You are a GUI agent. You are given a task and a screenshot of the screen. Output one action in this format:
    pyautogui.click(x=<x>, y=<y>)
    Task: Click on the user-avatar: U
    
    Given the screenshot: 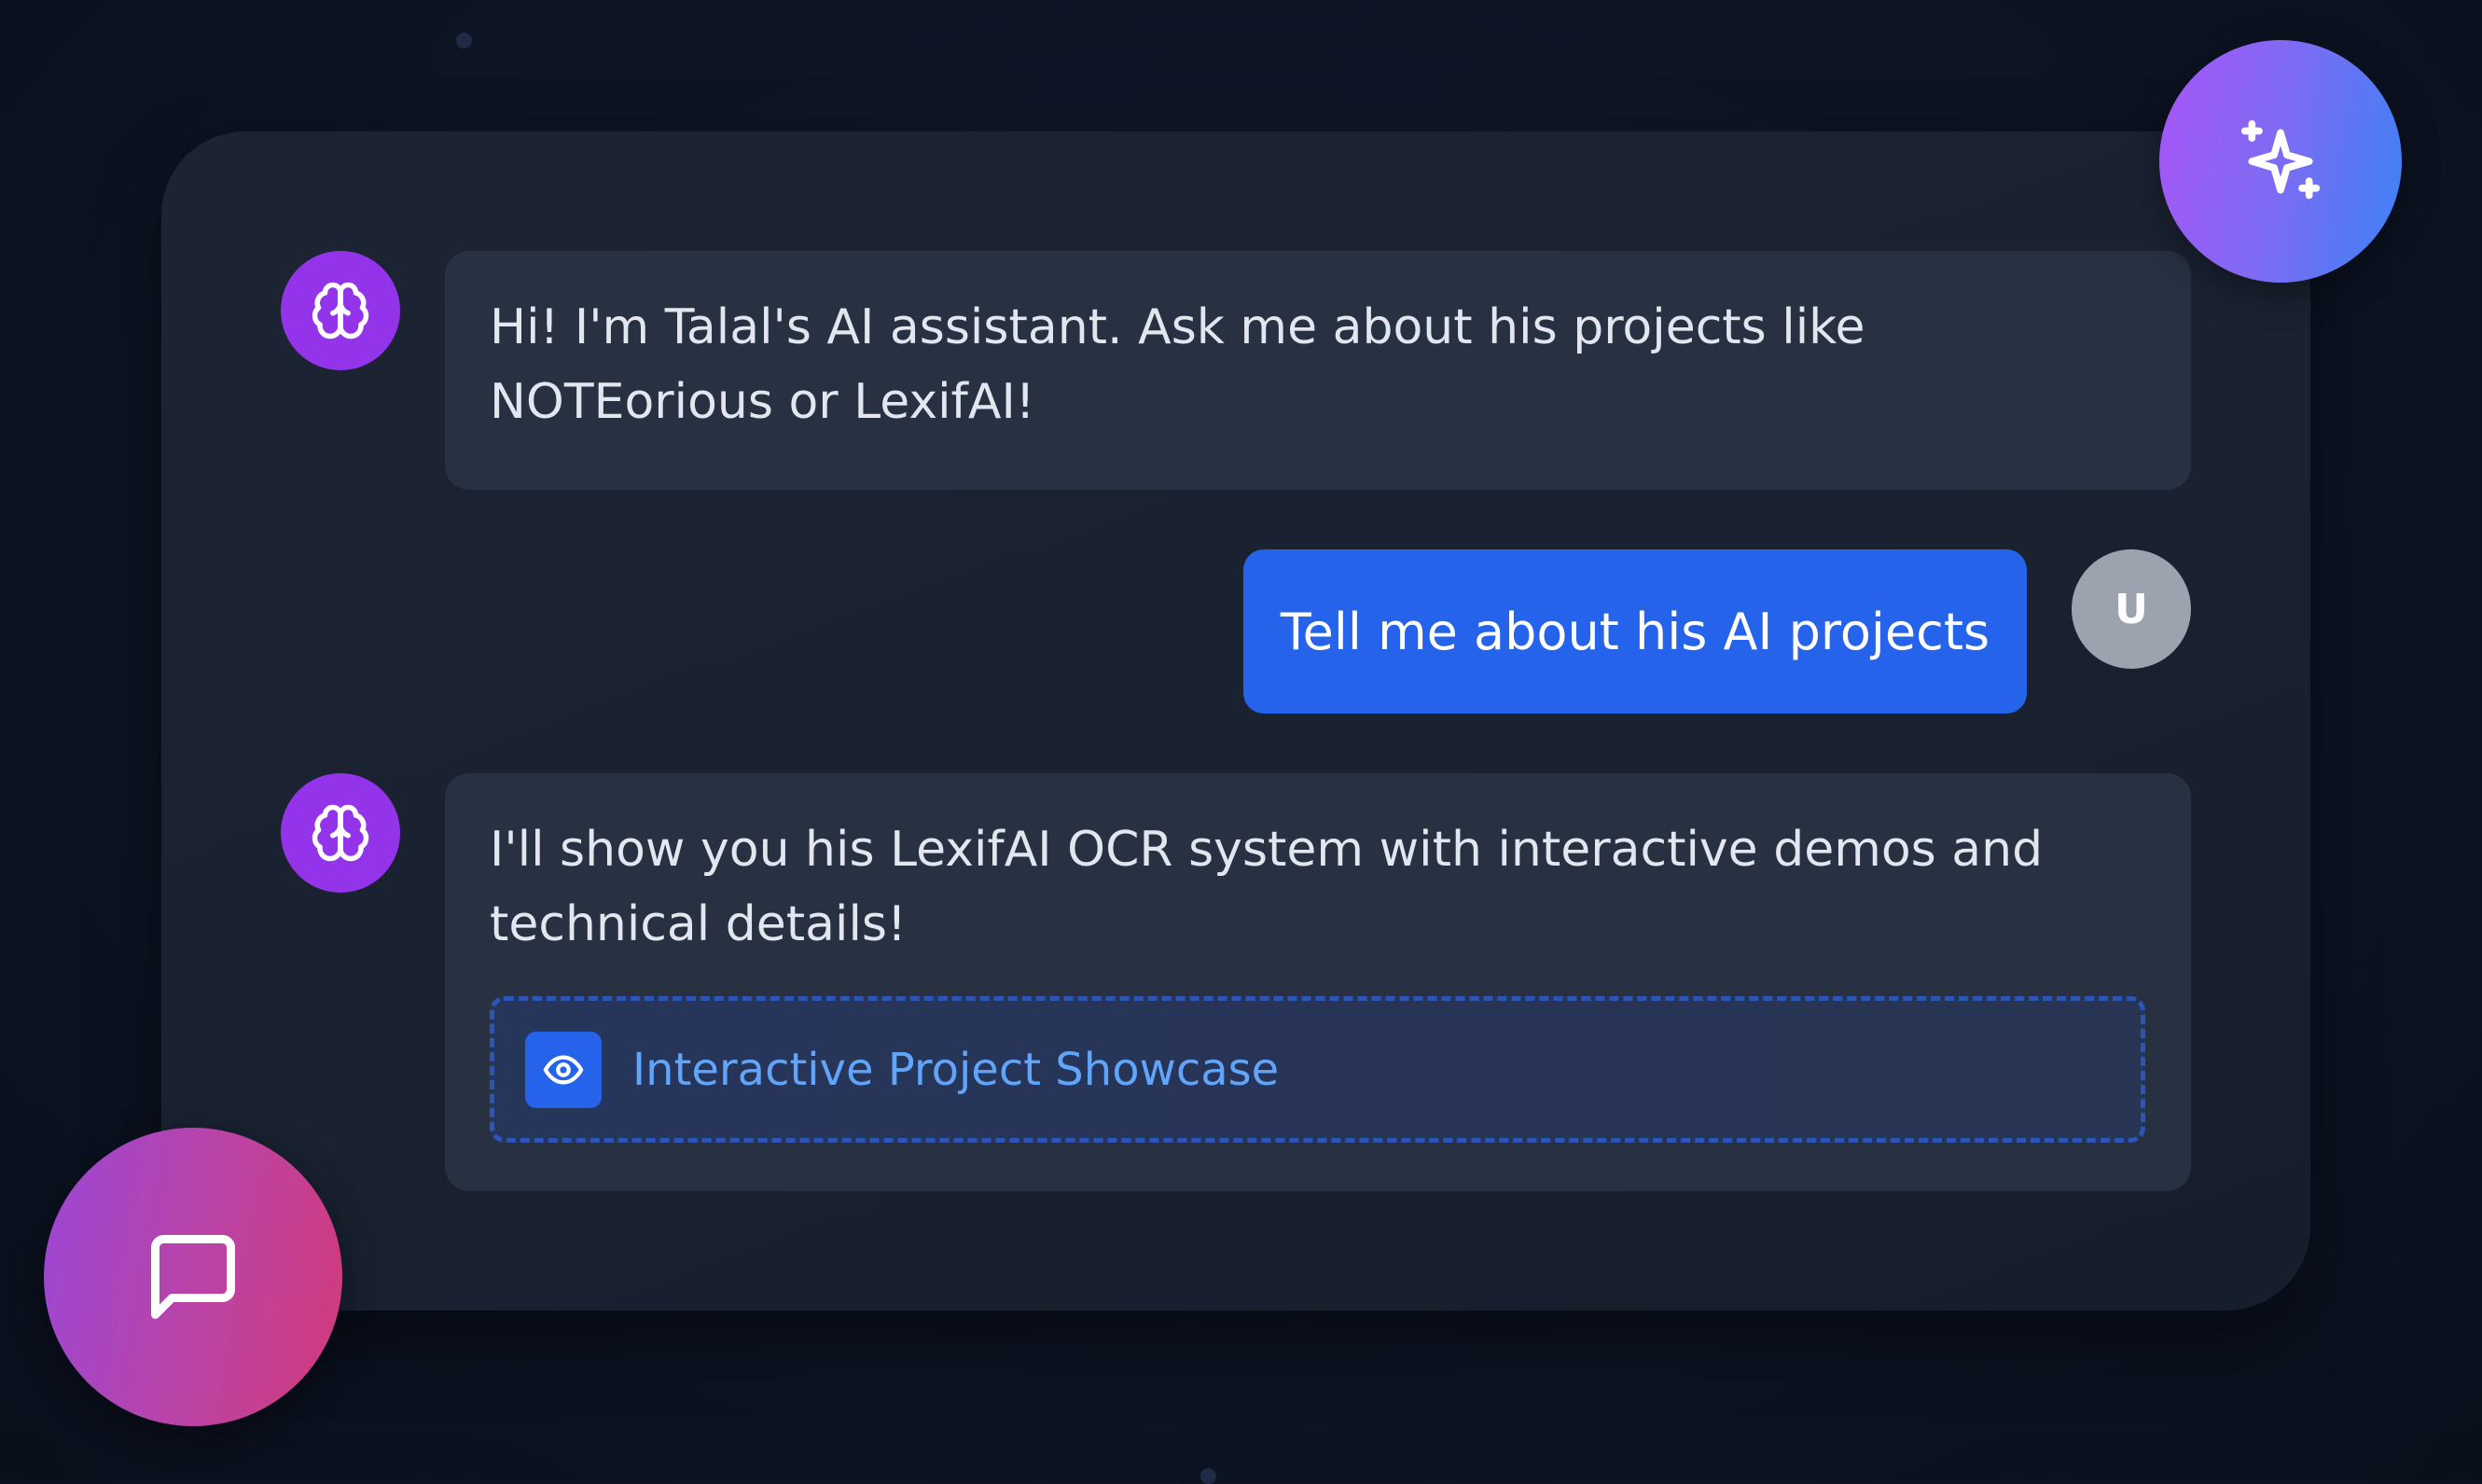 What is the action you would take?
    pyautogui.click(x=2131, y=609)
    